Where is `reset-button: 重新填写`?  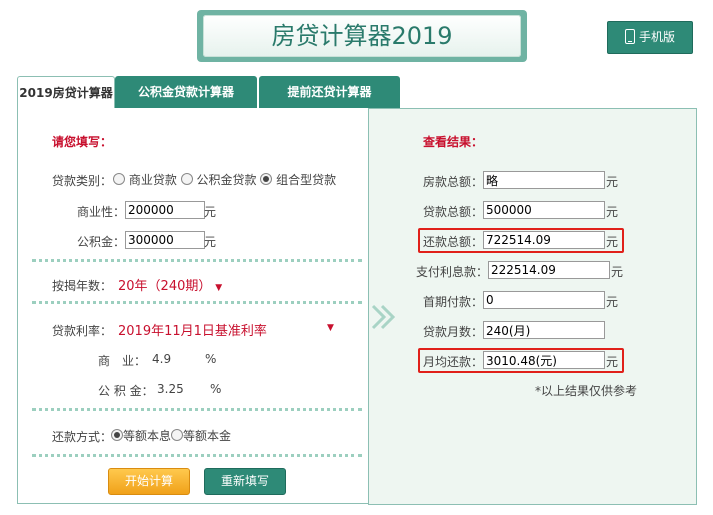
reset-button: 重新填写 is located at coordinates (245, 481).